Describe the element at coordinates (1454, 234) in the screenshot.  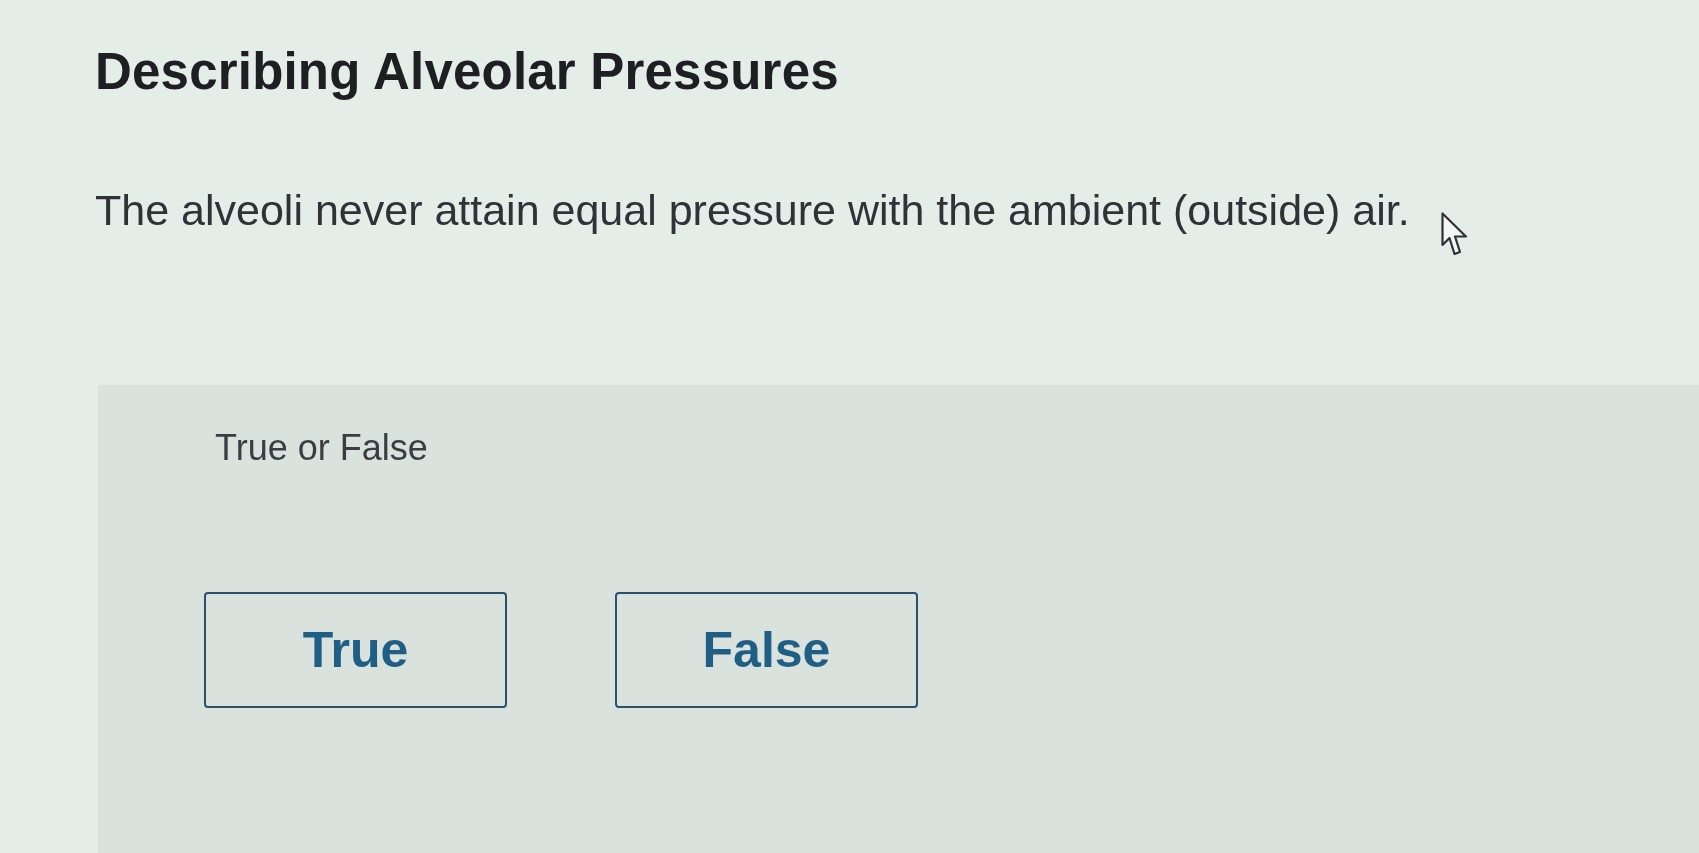
I see `mouse-pointer-icon` at that location.